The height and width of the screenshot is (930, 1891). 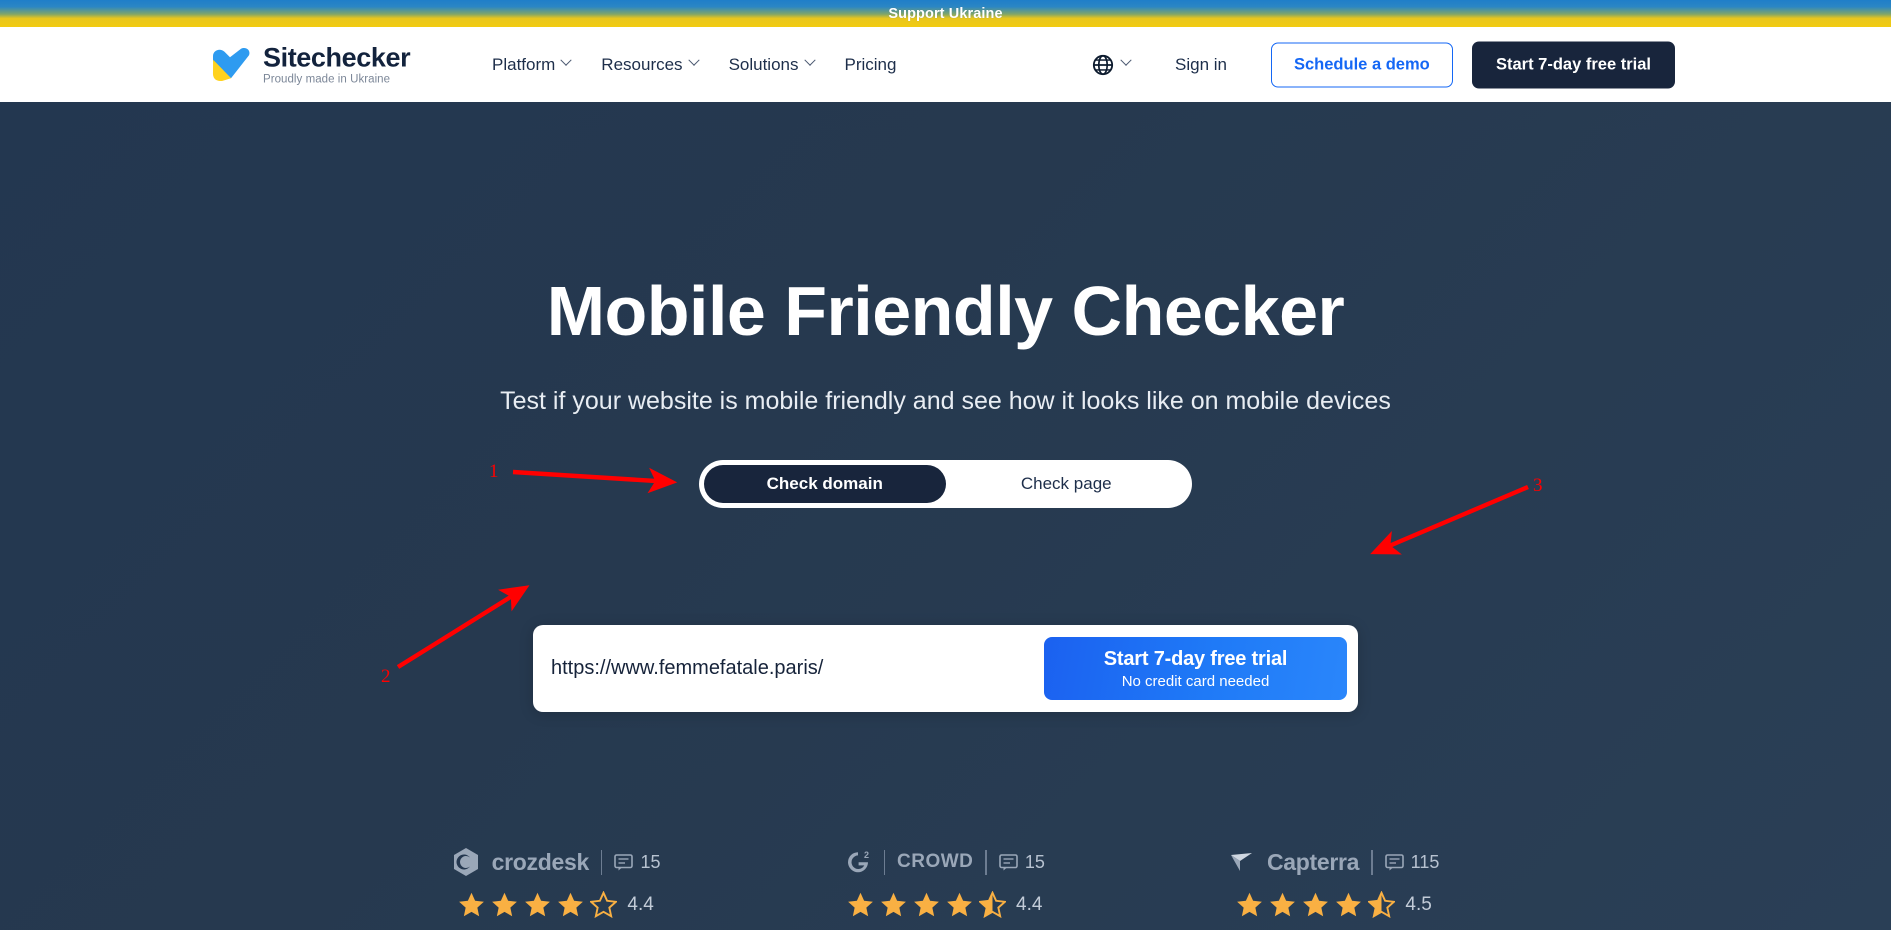 I want to click on support-ukraine-banner: Support Ukraine, so click(x=945, y=13).